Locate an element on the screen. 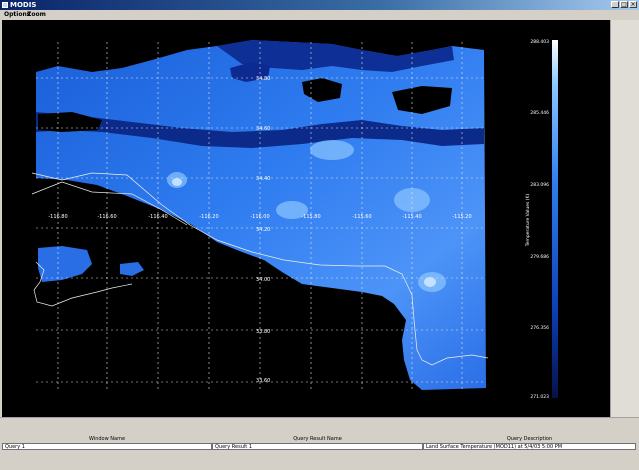 The height and width of the screenshot is (470, 639). window-title: MODIS is located at coordinates (23, 5).